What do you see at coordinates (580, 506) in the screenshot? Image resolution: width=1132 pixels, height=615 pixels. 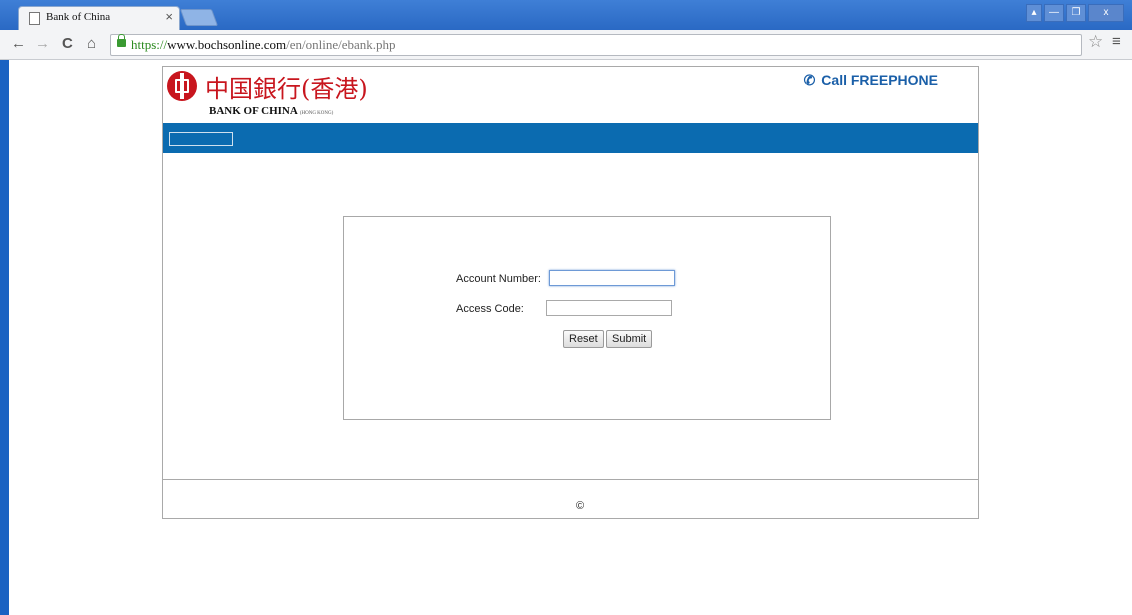 I see `copyright-text: ©` at bounding box center [580, 506].